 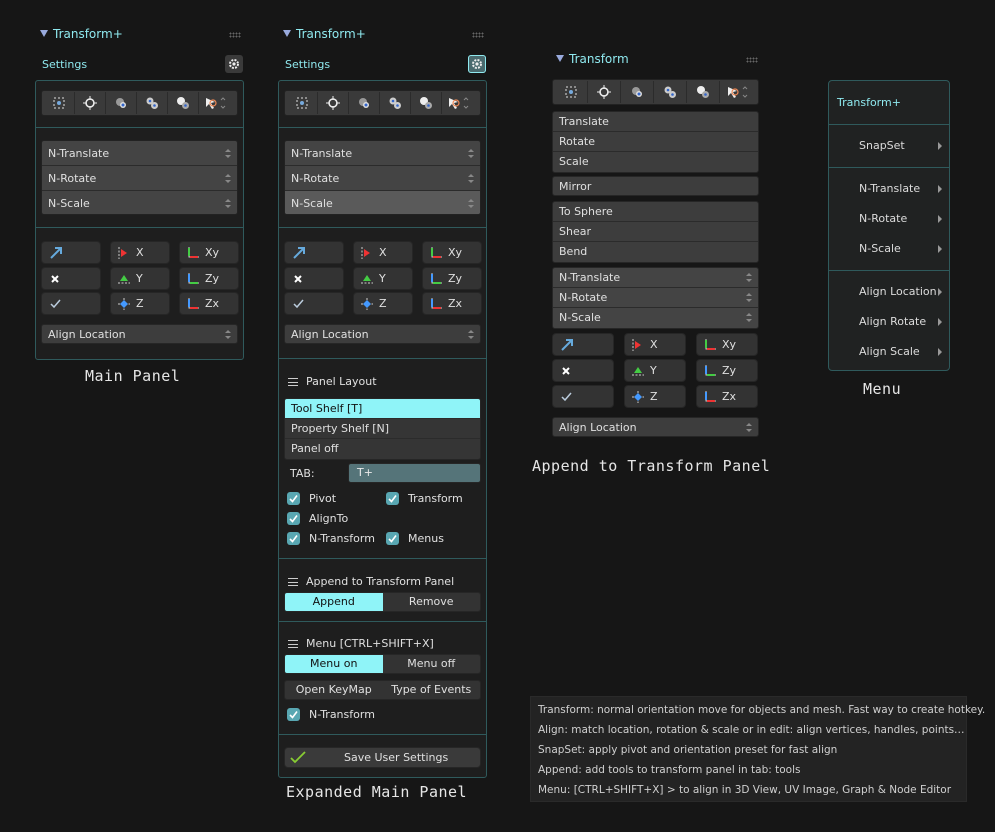 What do you see at coordinates (655, 232) in the screenshot?
I see `shear-button: Shear` at bounding box center [655, 232].